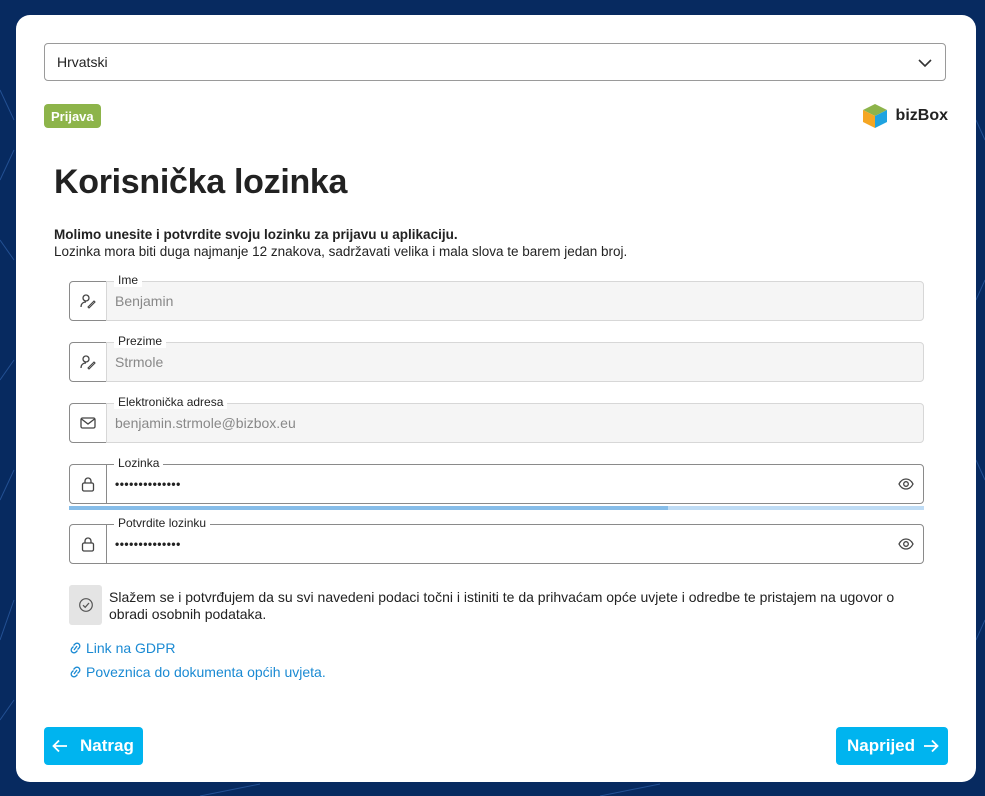 The width and height of the screenshot is (985, 796). I want to click on confirm-password-field: •••••••••••••• Potvrdite lozinku, so click(496, 540).